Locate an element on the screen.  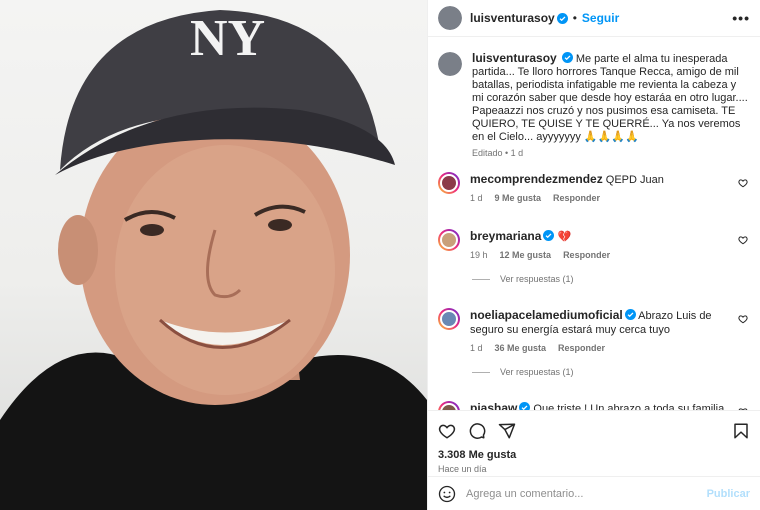
comment-item: breymariana 💔 19 h 12 Me gusta Responder is located at coordinates (594, 245).